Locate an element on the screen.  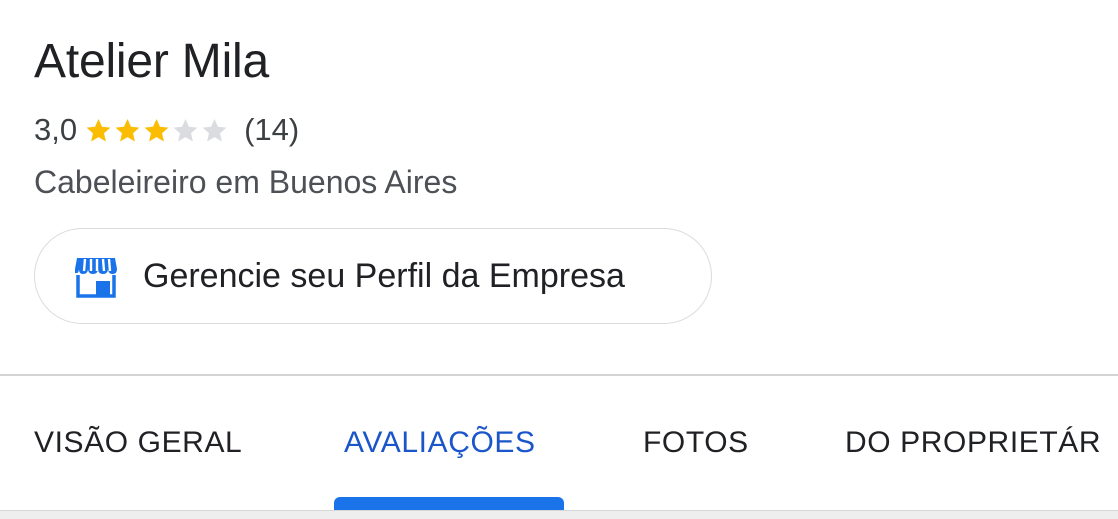
content-area-edge is located at coordinates (559, 514).